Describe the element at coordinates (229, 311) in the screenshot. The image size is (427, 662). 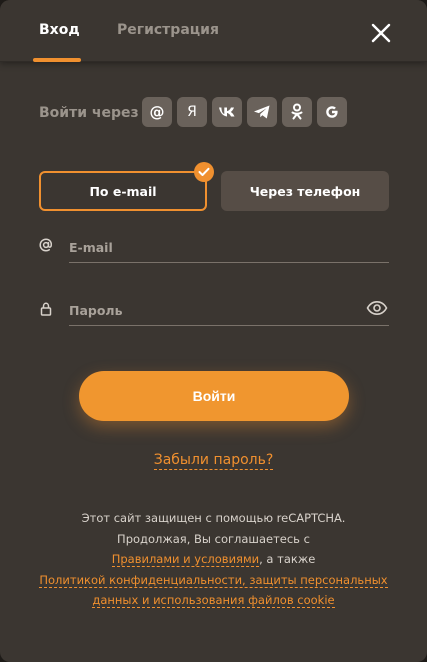
I see `password-input` at that location.